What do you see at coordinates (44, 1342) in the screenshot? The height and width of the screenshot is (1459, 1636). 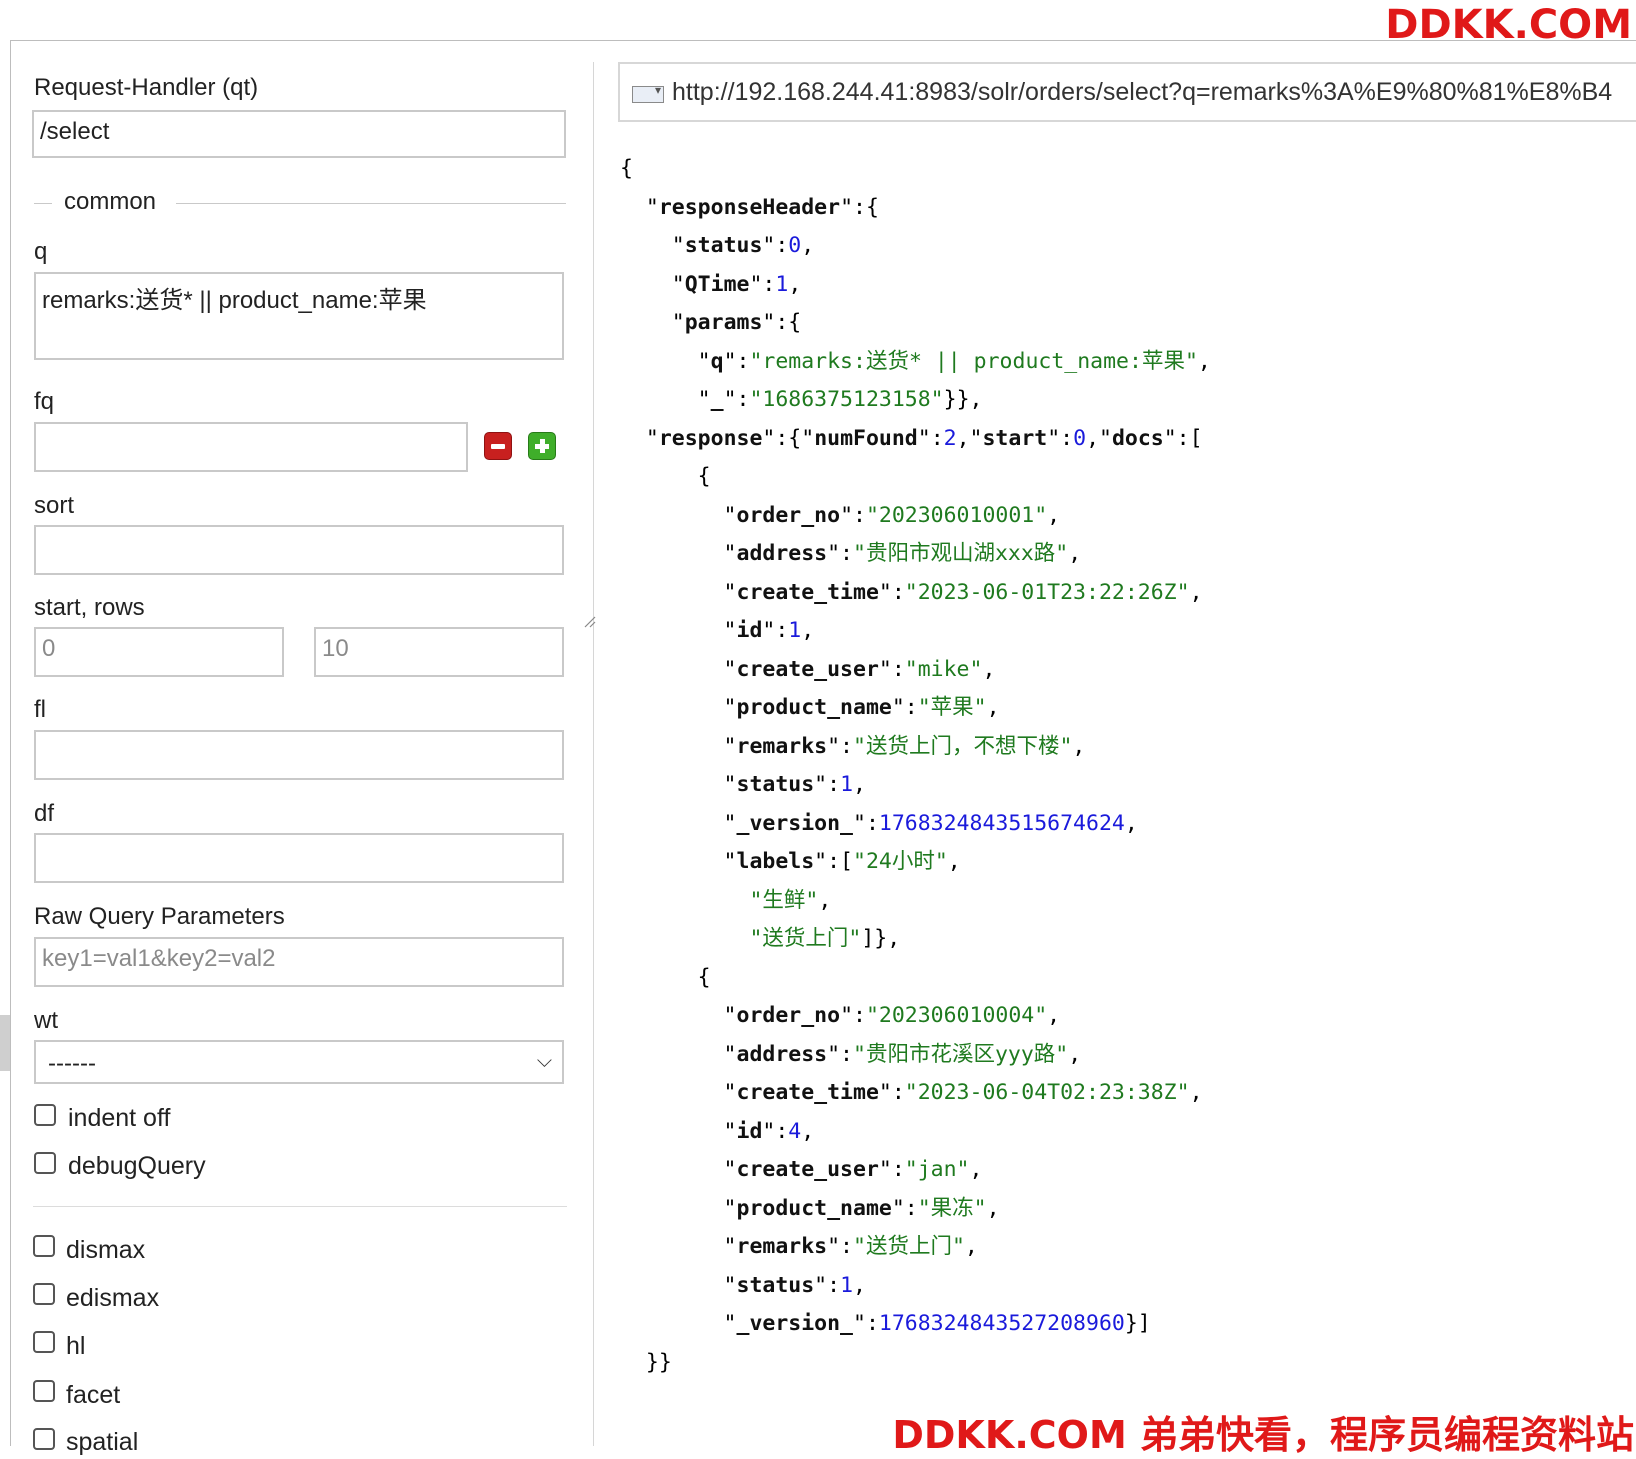 I see `hl-checkbox` at bounding box center [44, 1342].